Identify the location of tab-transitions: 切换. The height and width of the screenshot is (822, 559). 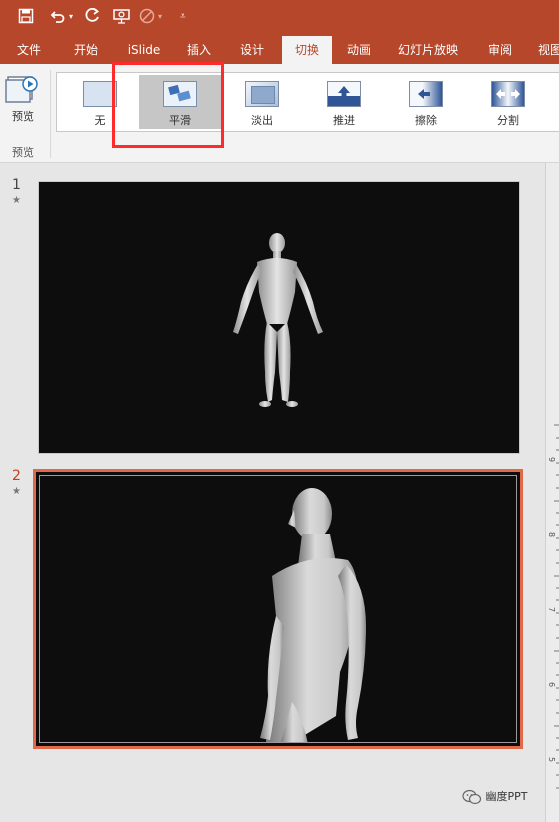
(307, 50).